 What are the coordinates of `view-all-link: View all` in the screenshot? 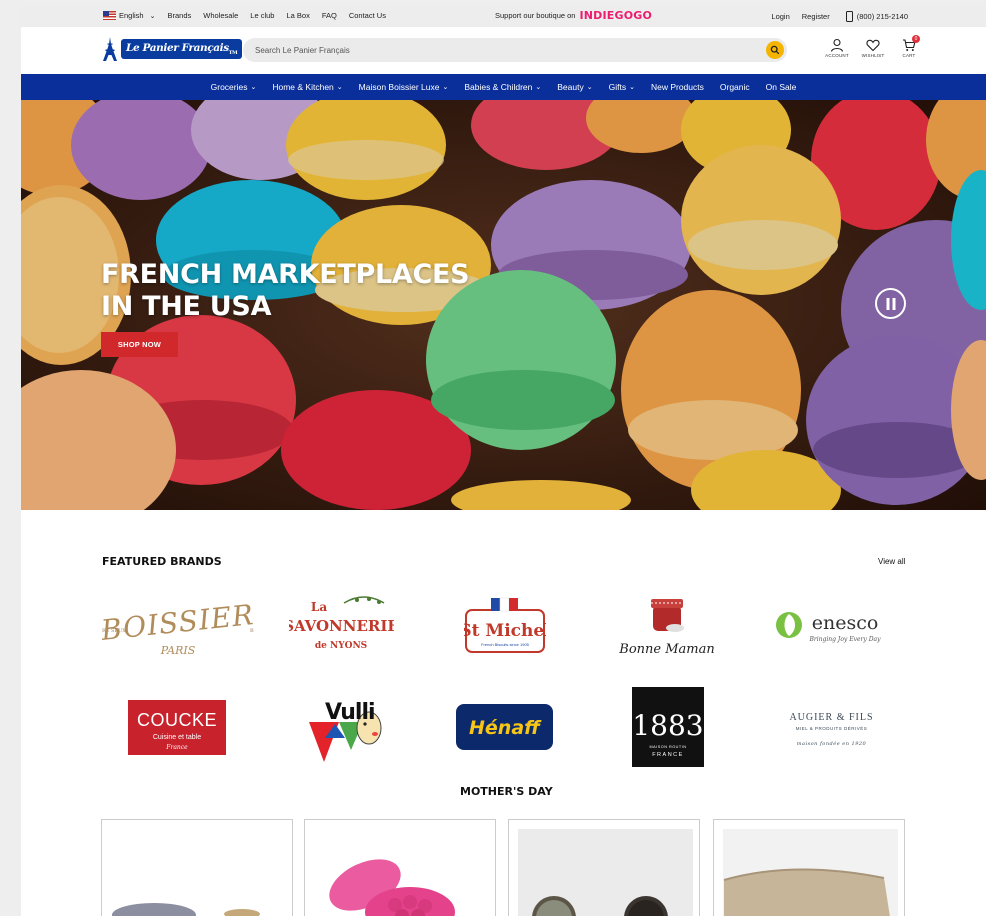 It's located at (891, 561).